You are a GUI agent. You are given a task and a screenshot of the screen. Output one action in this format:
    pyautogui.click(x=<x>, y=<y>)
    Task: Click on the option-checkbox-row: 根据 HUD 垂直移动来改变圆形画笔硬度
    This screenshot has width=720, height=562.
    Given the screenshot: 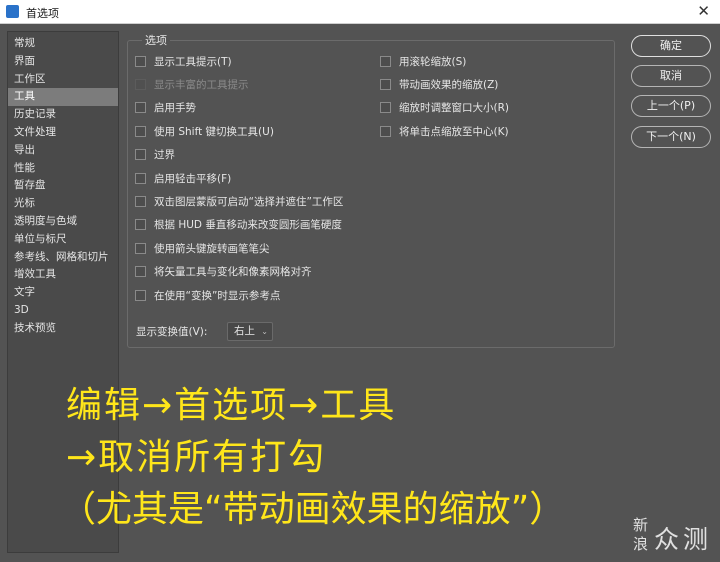 What is the action you would take?
    pyautogui.click(x=238, y=225)
    